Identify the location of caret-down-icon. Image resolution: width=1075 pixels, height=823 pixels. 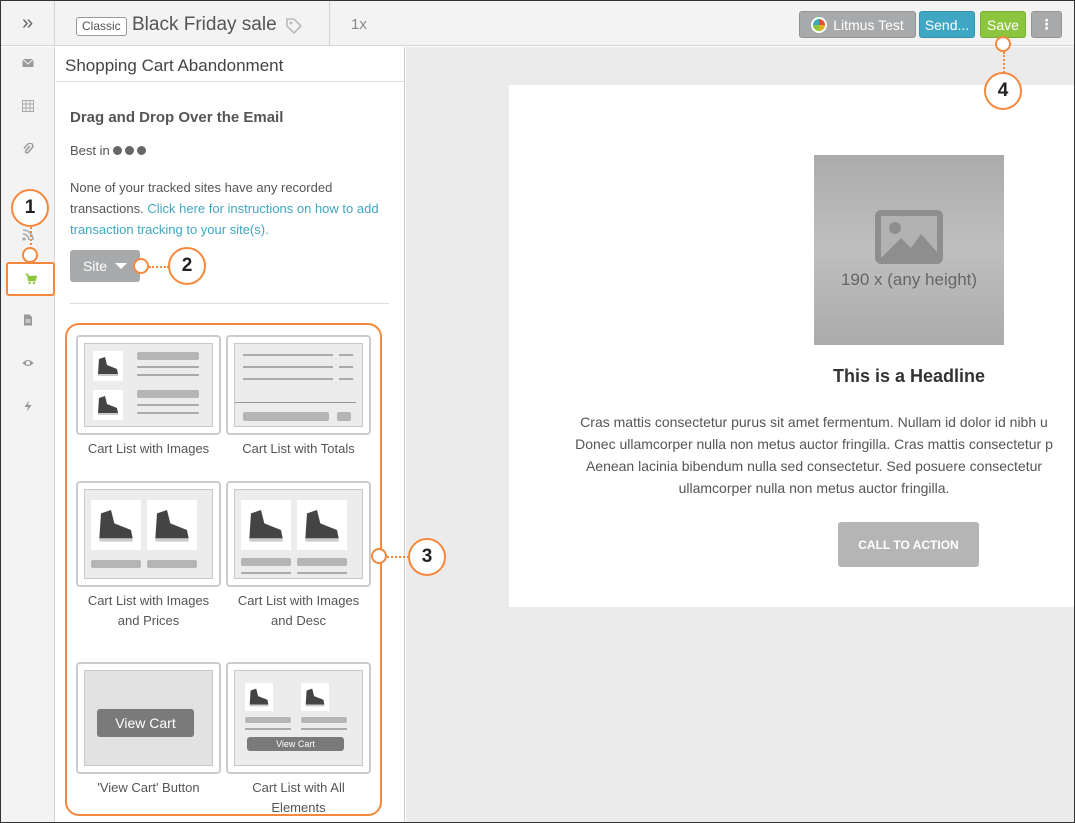
(121, 266).